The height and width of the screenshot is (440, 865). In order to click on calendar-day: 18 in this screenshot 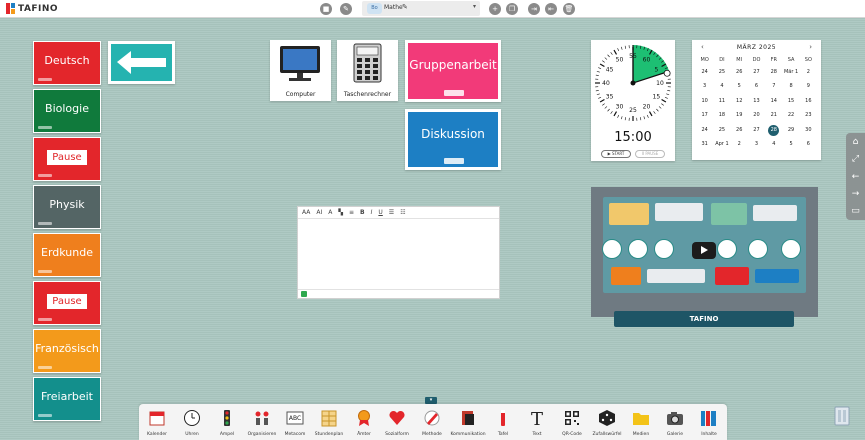, I will do `click(721, 115)`.